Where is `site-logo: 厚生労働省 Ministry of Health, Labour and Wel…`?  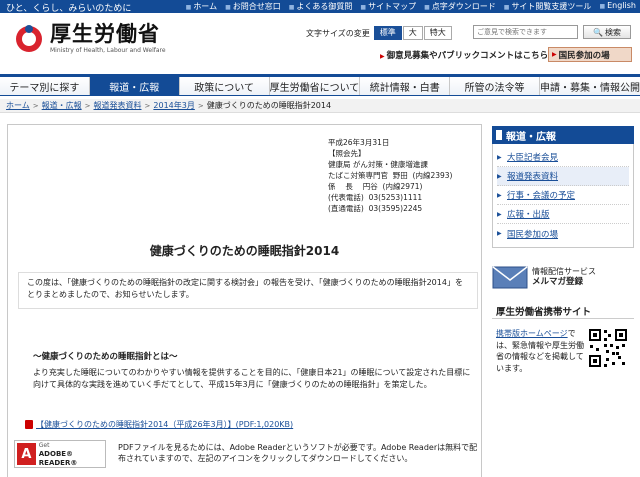 site-logo: 厚生労働省 Ministry of Health, Labour and Wel… is located at coordinates (89, 38).